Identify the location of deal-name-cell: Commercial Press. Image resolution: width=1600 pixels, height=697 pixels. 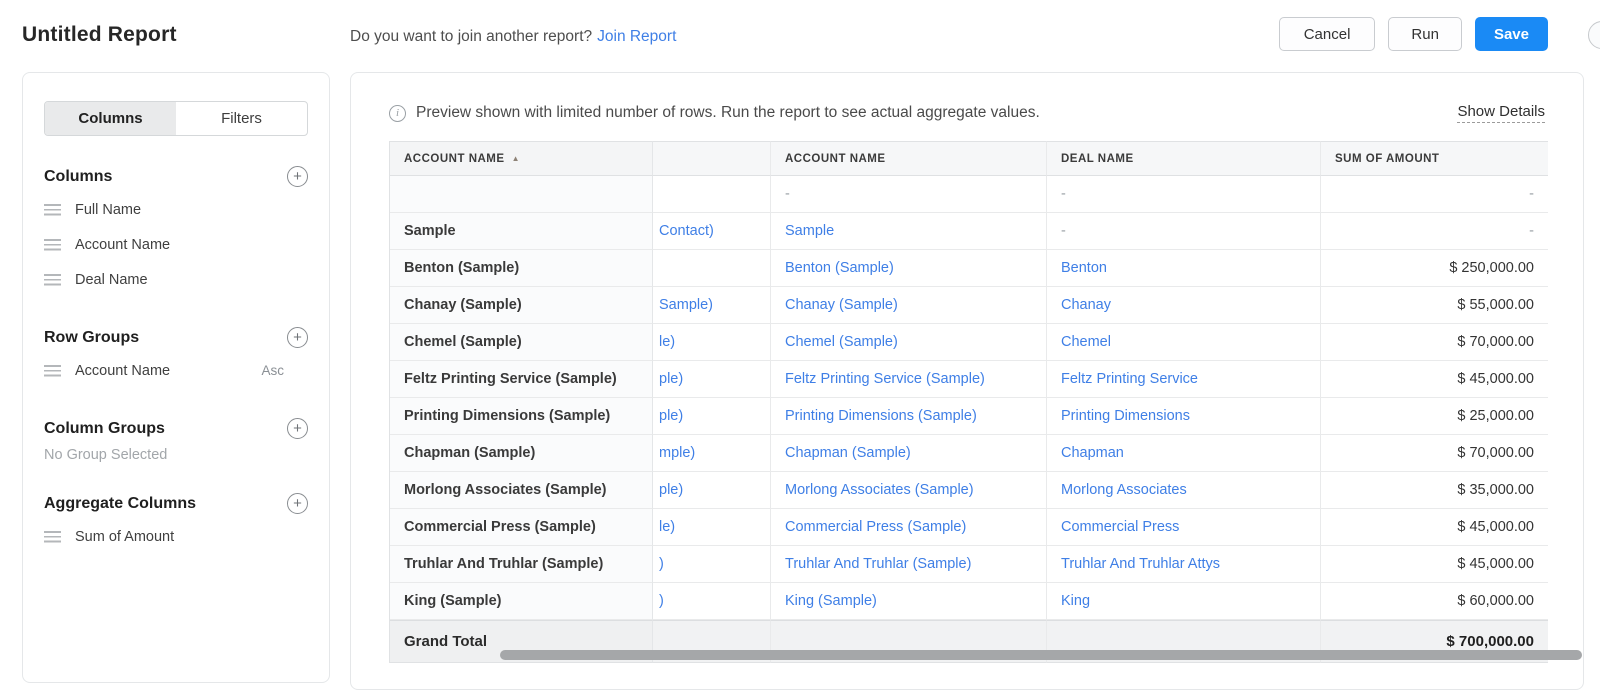
(1184, 527).